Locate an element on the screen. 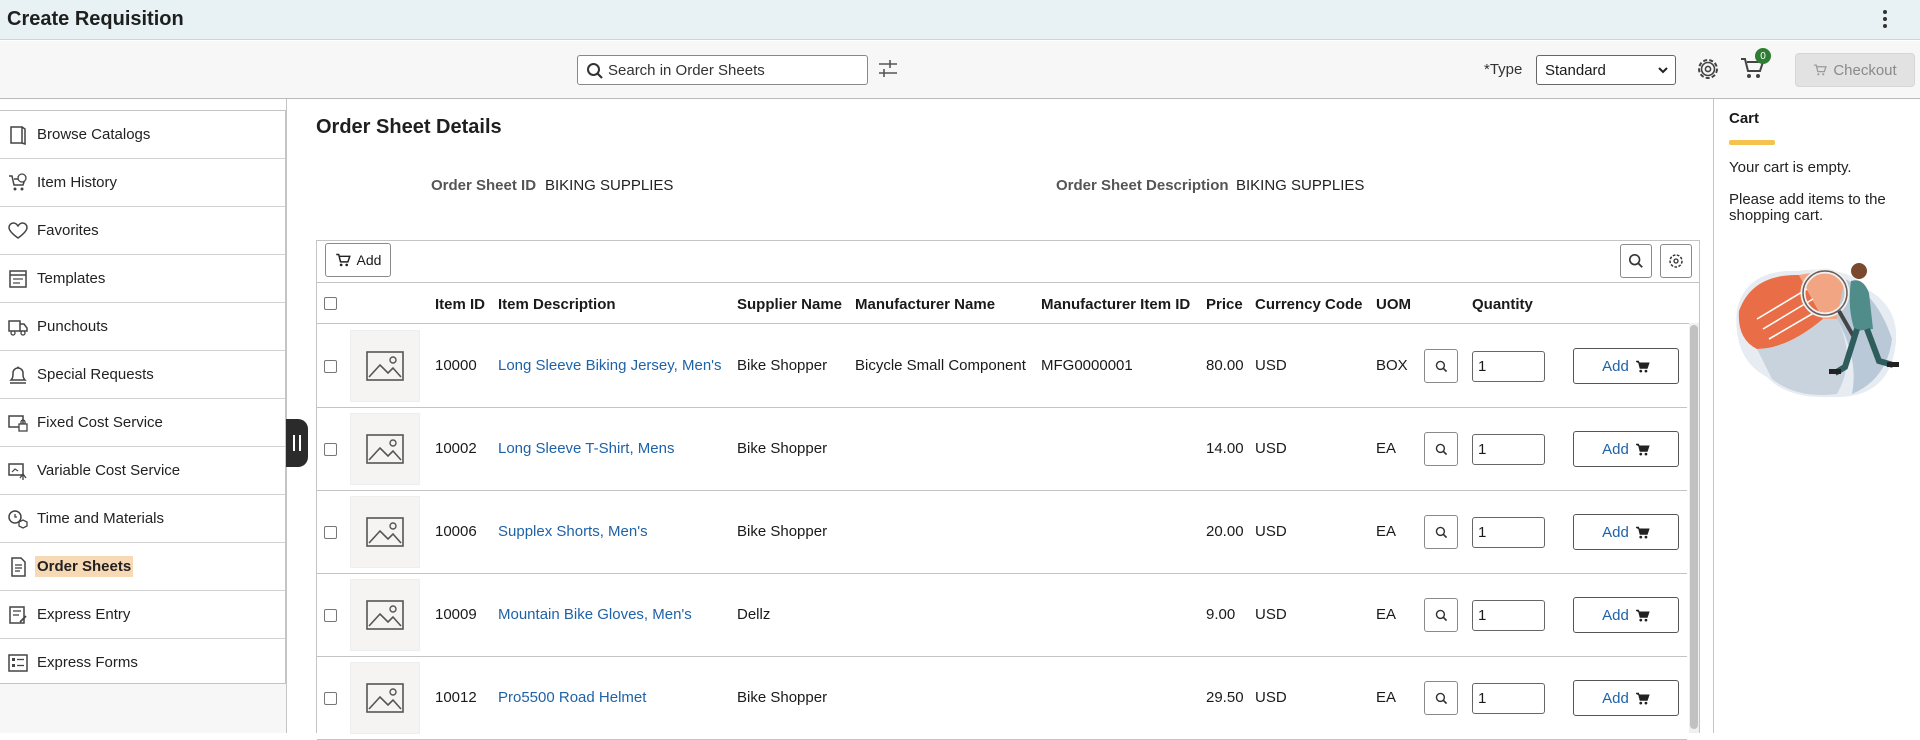 This screenshot has width=1920, height=740. order-sheet-id-label: Order Sheet ID is located at coordinates (484, 185).